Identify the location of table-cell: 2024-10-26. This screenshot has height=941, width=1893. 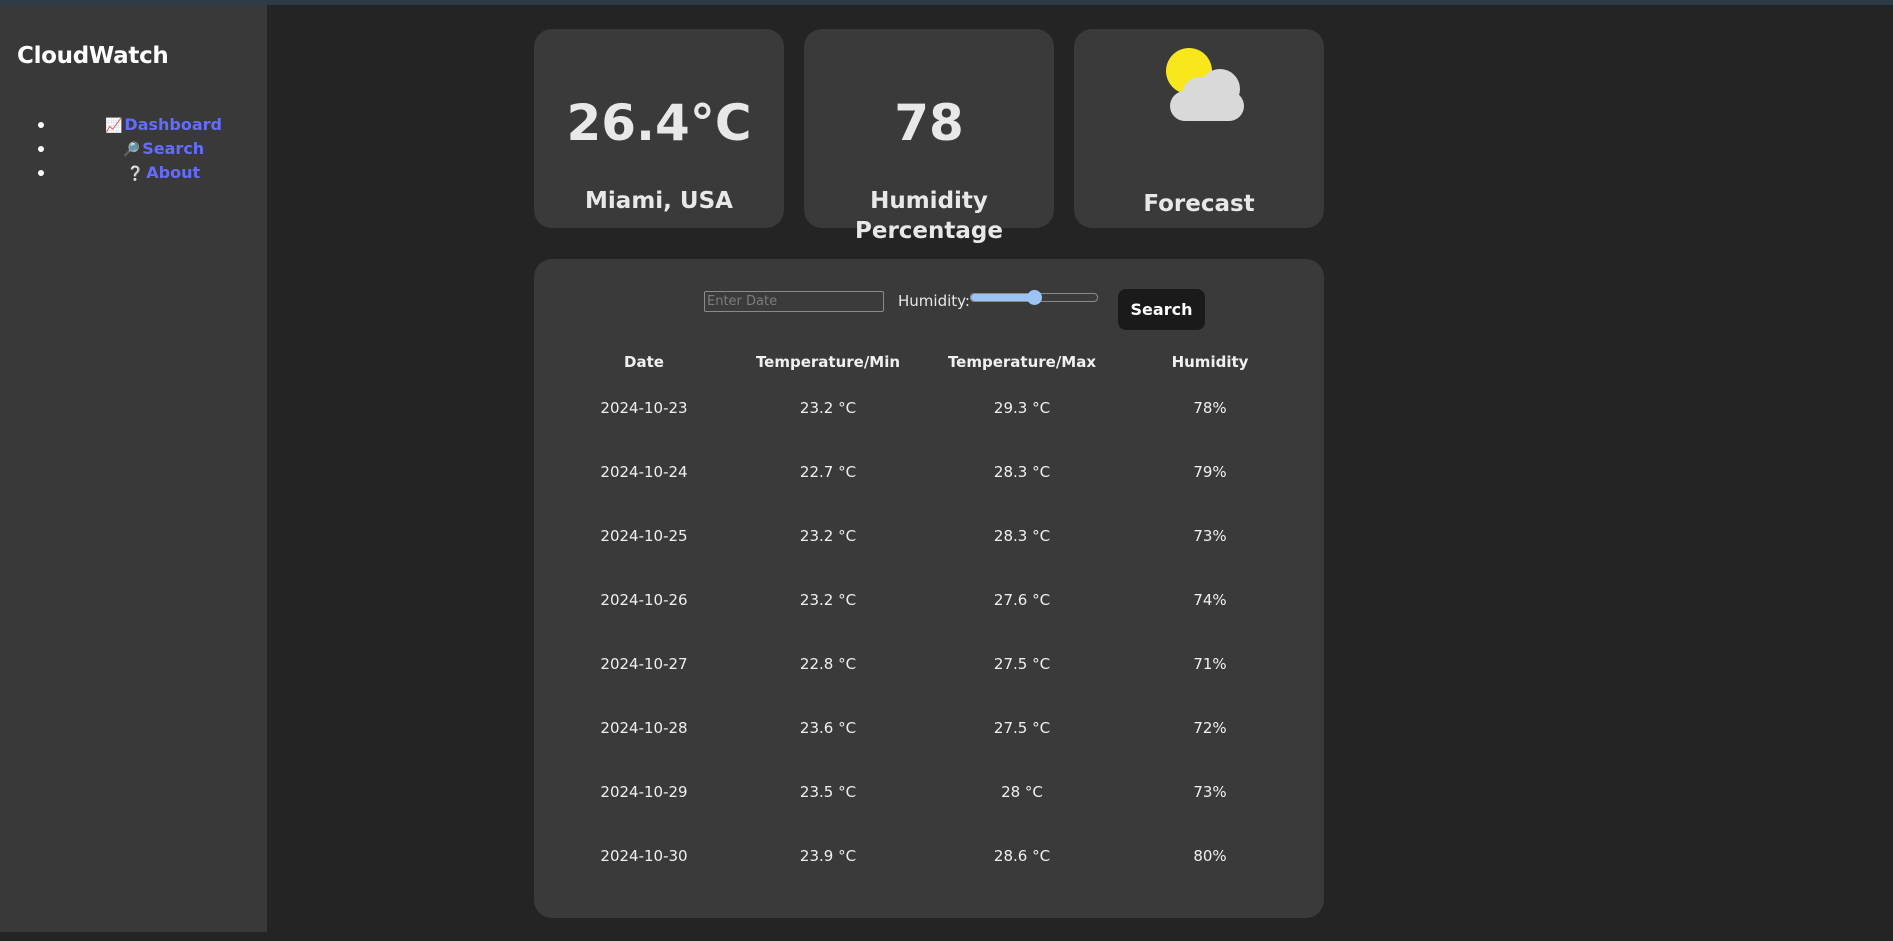
(644, 600).